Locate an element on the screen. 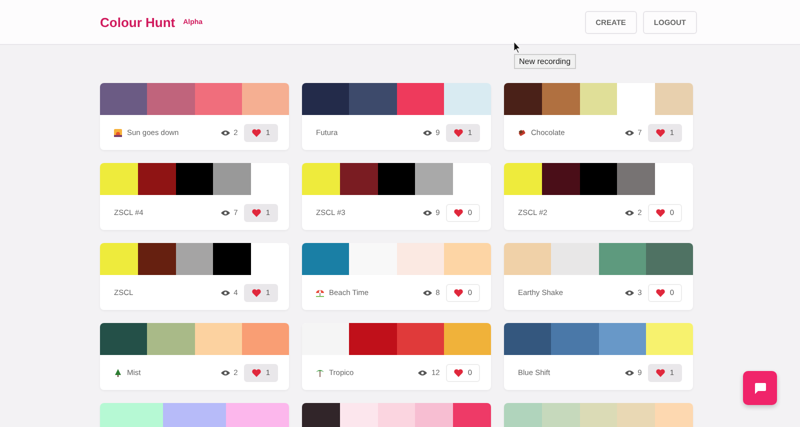 This screenshot has height=427, width=800. beach-umbrella-icon is located at coordinates (320, 292).